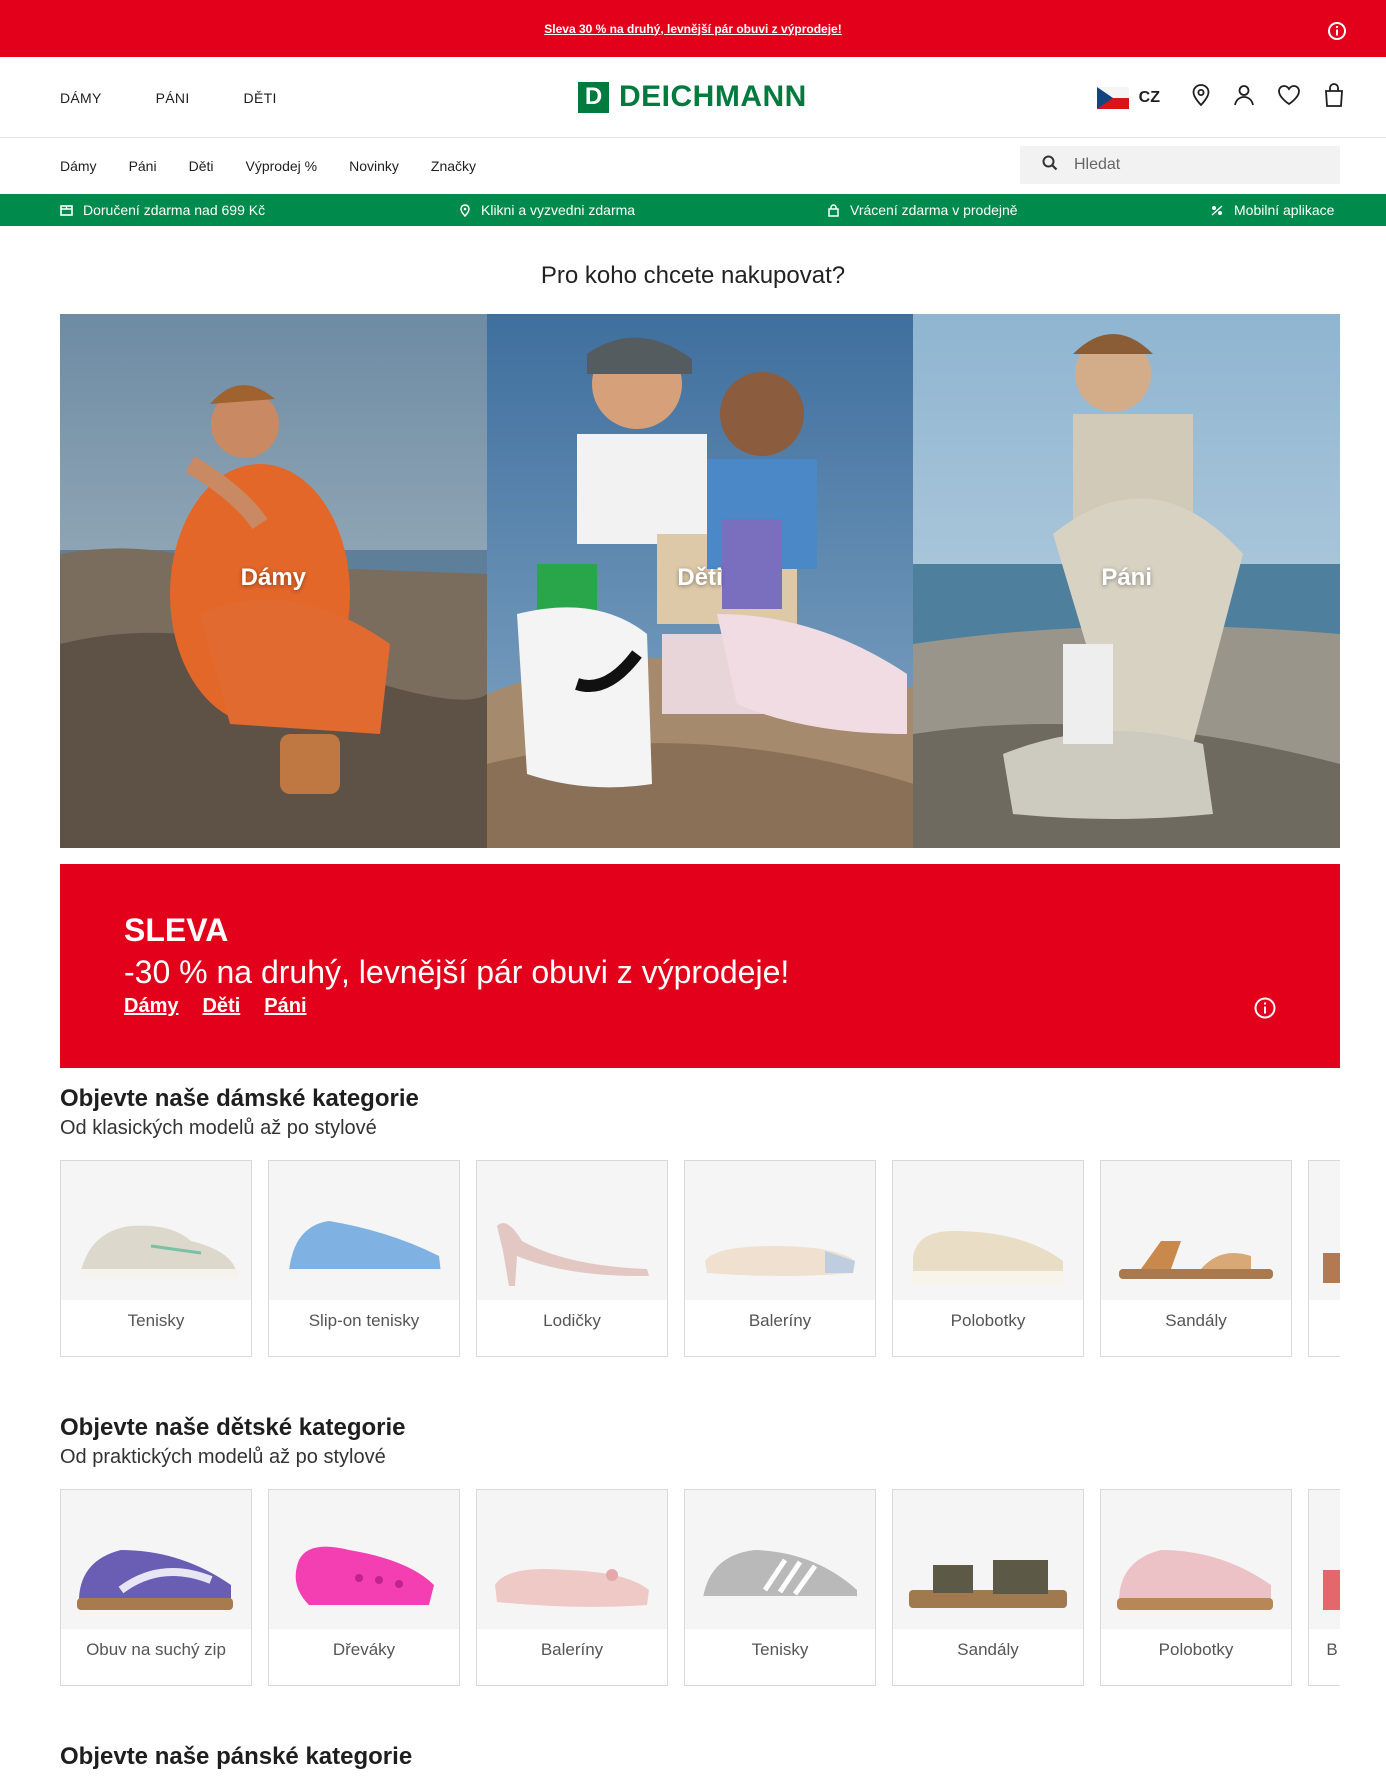  Describe the element at coordinates (159, 1252) in the screenshot. I see `sneaker-image` at that location.